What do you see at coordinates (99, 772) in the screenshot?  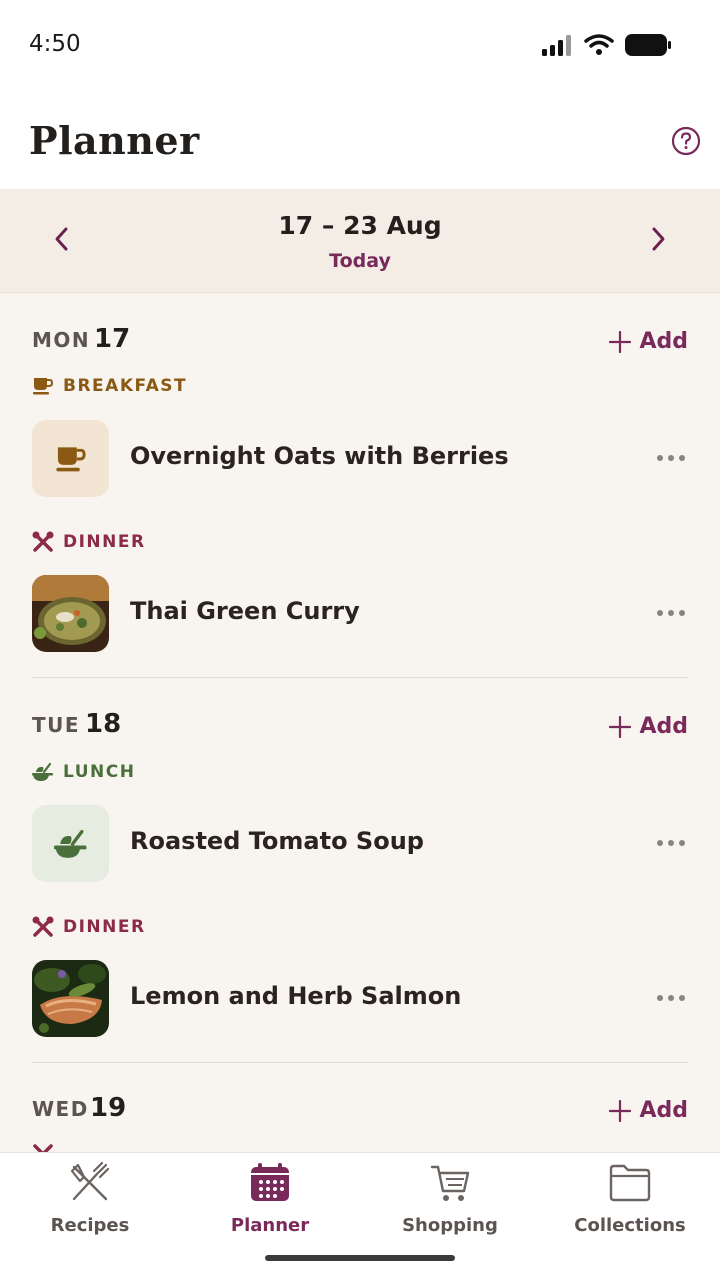 I see `meal-type-text: LUNCH` at bounding box center [99, 772].